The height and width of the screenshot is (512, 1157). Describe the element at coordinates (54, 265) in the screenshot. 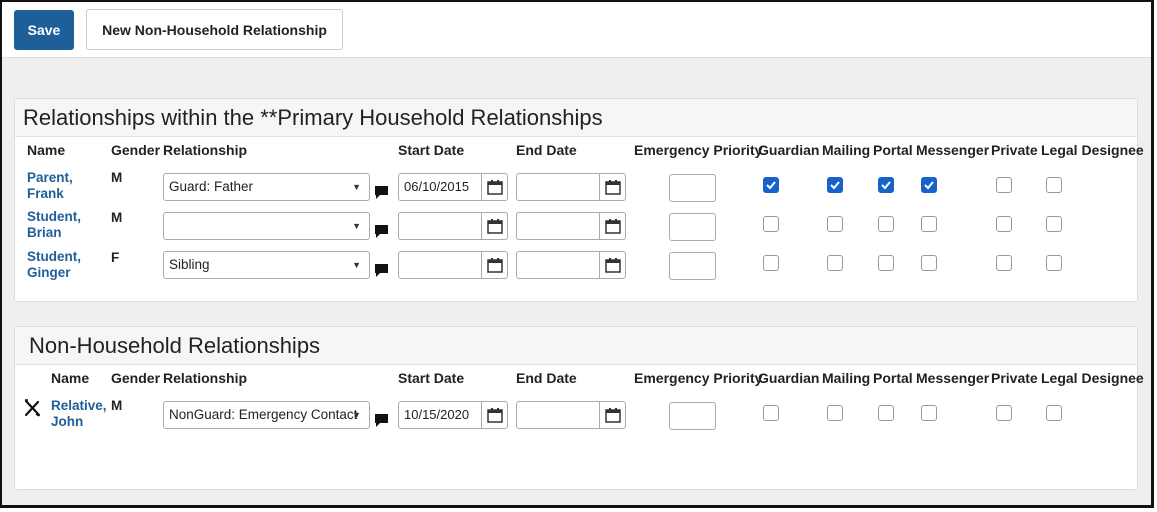

I see `person-name-link: Student, Ginger` at that location.